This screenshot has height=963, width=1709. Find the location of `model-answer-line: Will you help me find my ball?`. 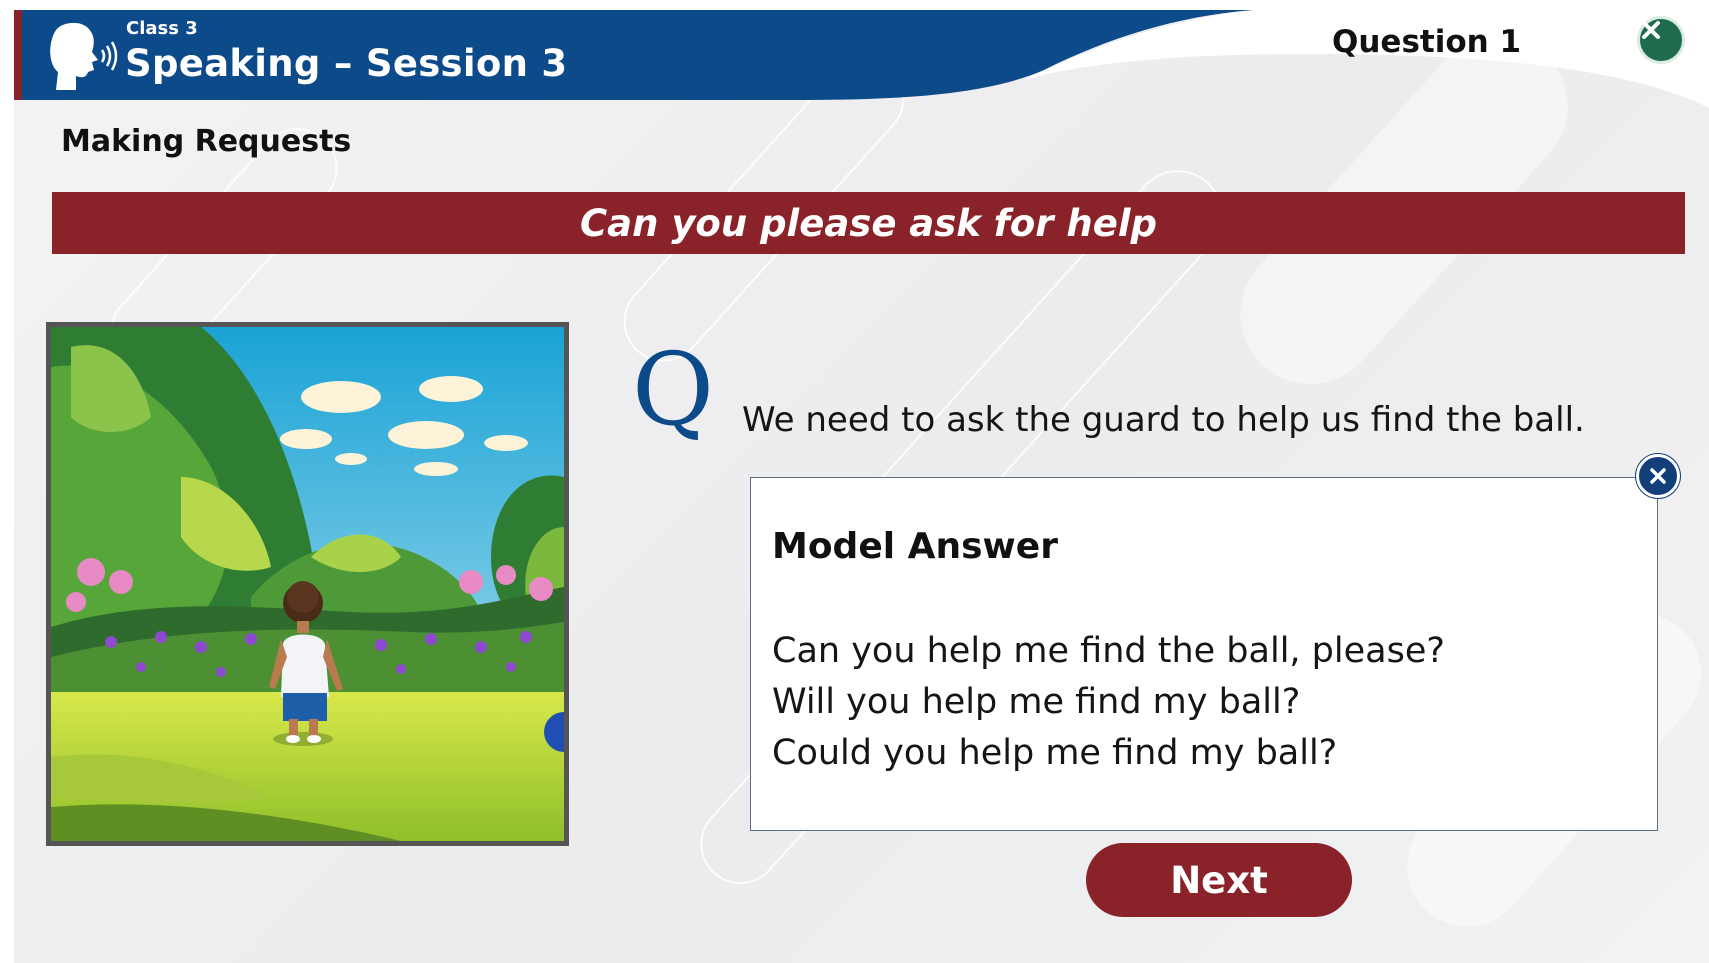

model-answer-line: Will you help me find my ball? is located at coordinates (1036, 702).